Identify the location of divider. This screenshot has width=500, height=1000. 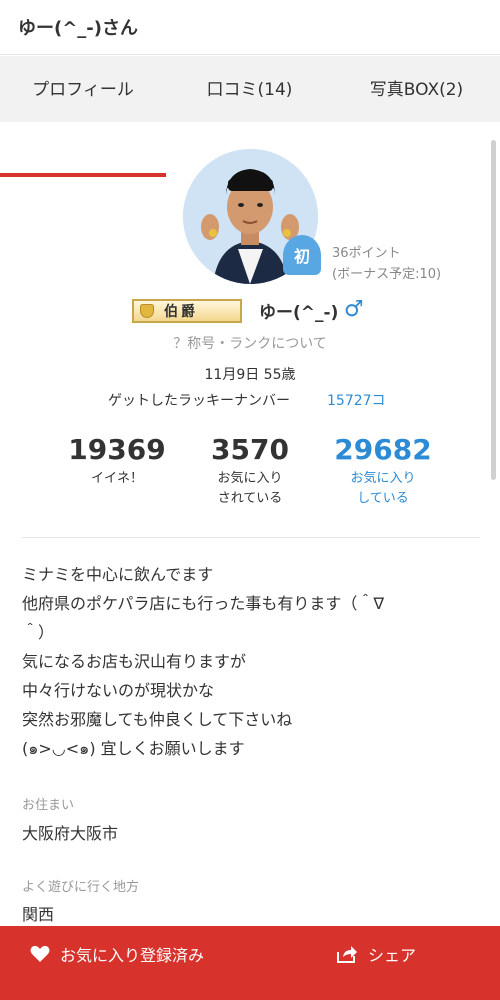
(251, 537).